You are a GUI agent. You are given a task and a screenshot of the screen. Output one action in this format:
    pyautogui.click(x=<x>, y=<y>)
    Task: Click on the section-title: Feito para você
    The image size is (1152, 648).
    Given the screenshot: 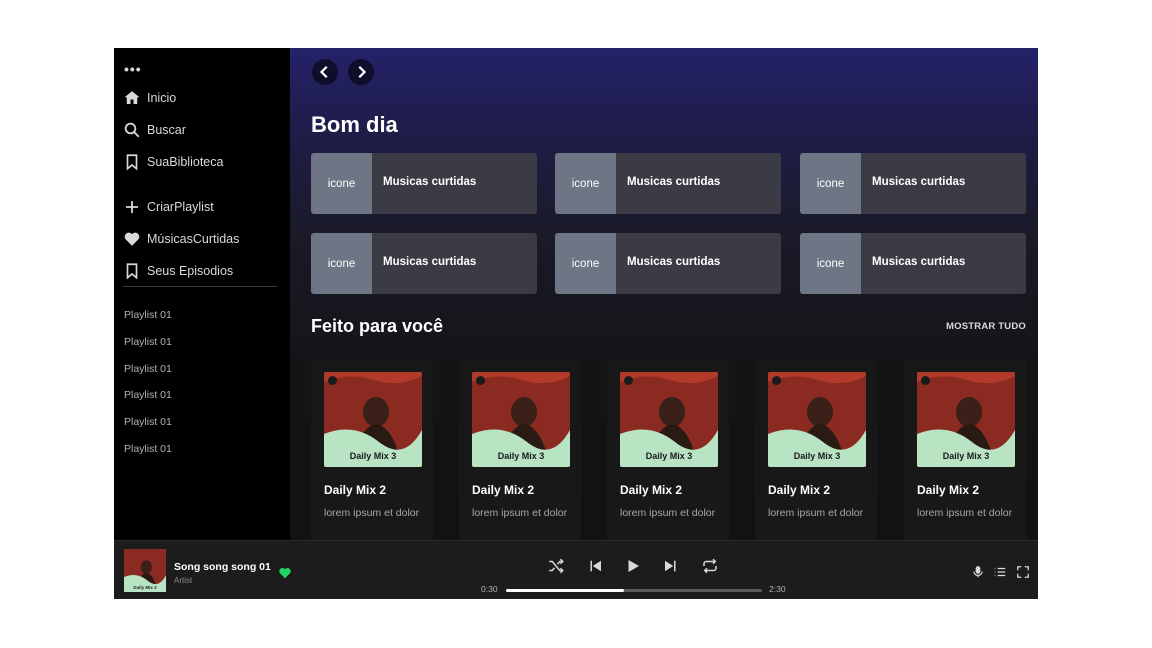 What is the action you would take?
    pyautogui.click(x=377, y=326)
    